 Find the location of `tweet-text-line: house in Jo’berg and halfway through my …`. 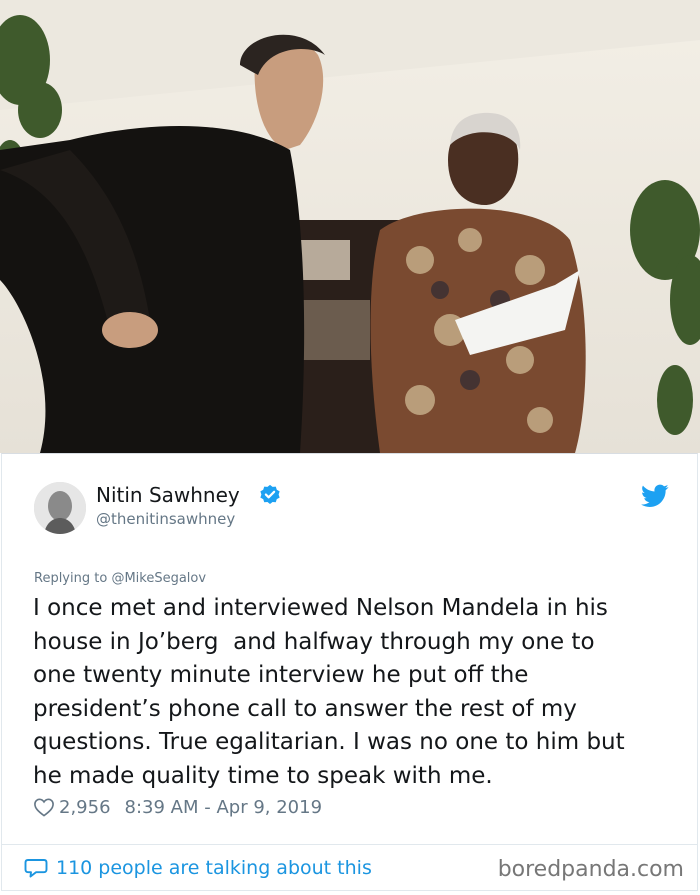

tweet-text-line: house in Jo’berg and halfway through my … is located at coordinates (314, 641).